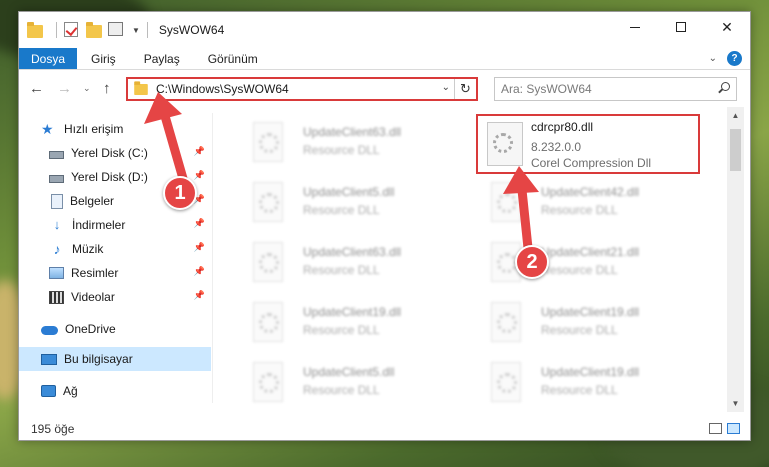 Image resolution: width=769 pixels, height=467 pixels. Describe the element at coordinates (532, 262) in the screenshot. I see `step-badge-2: 2` at that location.